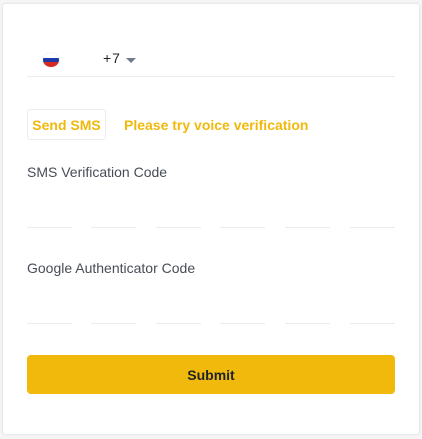 The height and width of the screenshot is (439, 422). What do you see at coordinates (131, 60) in the screenshot?
I see `chevron-down-icon` at bounding box center [131, 60].